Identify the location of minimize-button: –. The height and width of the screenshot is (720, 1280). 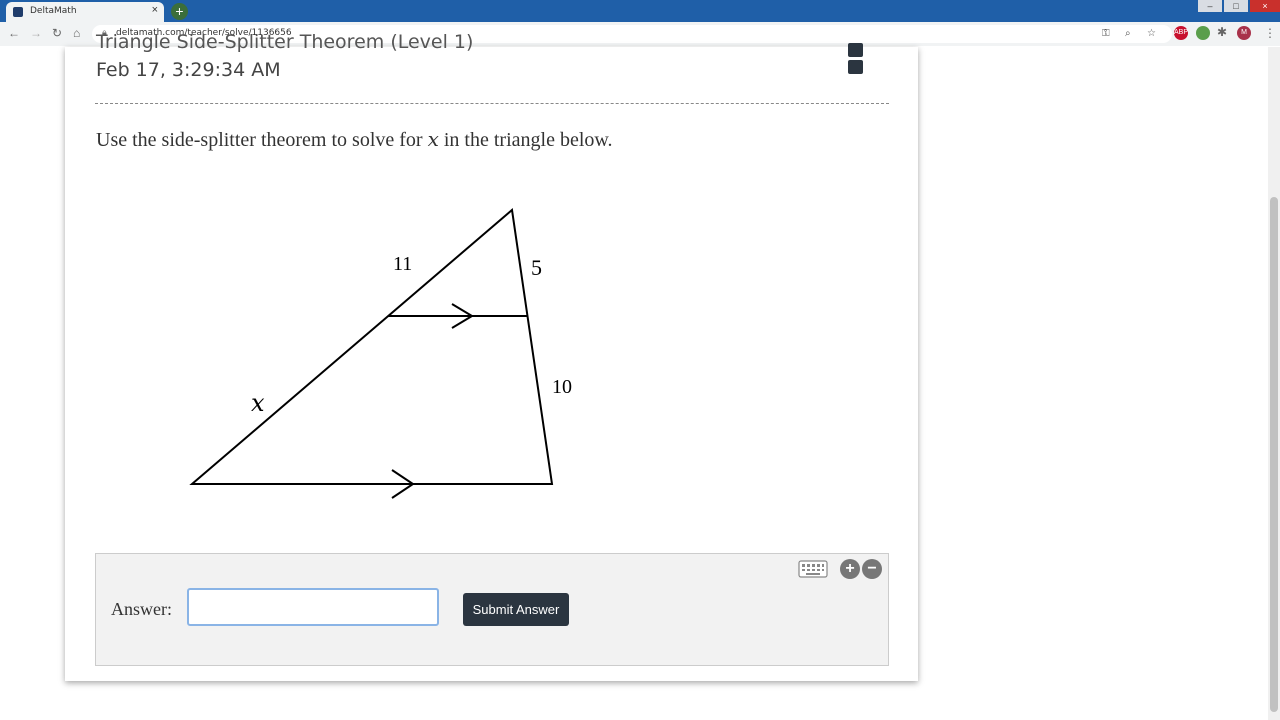
(1210, 6).